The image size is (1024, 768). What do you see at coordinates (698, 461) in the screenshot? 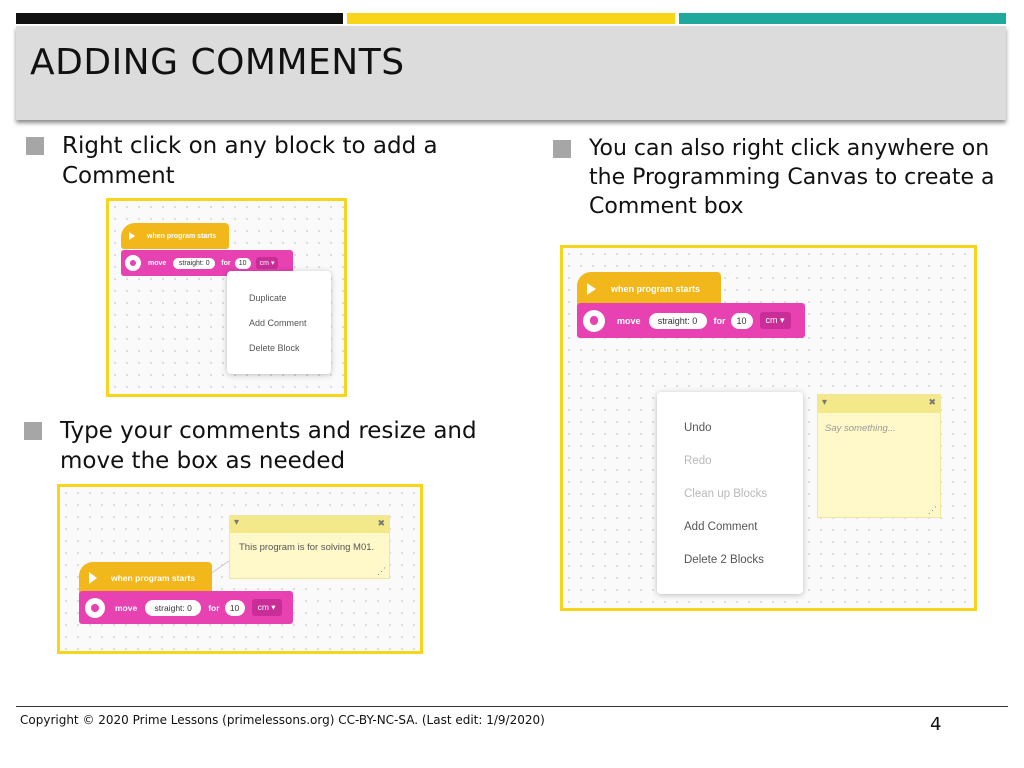
I see `menu-item-redo: Redo` at bounding box center [698, 461].